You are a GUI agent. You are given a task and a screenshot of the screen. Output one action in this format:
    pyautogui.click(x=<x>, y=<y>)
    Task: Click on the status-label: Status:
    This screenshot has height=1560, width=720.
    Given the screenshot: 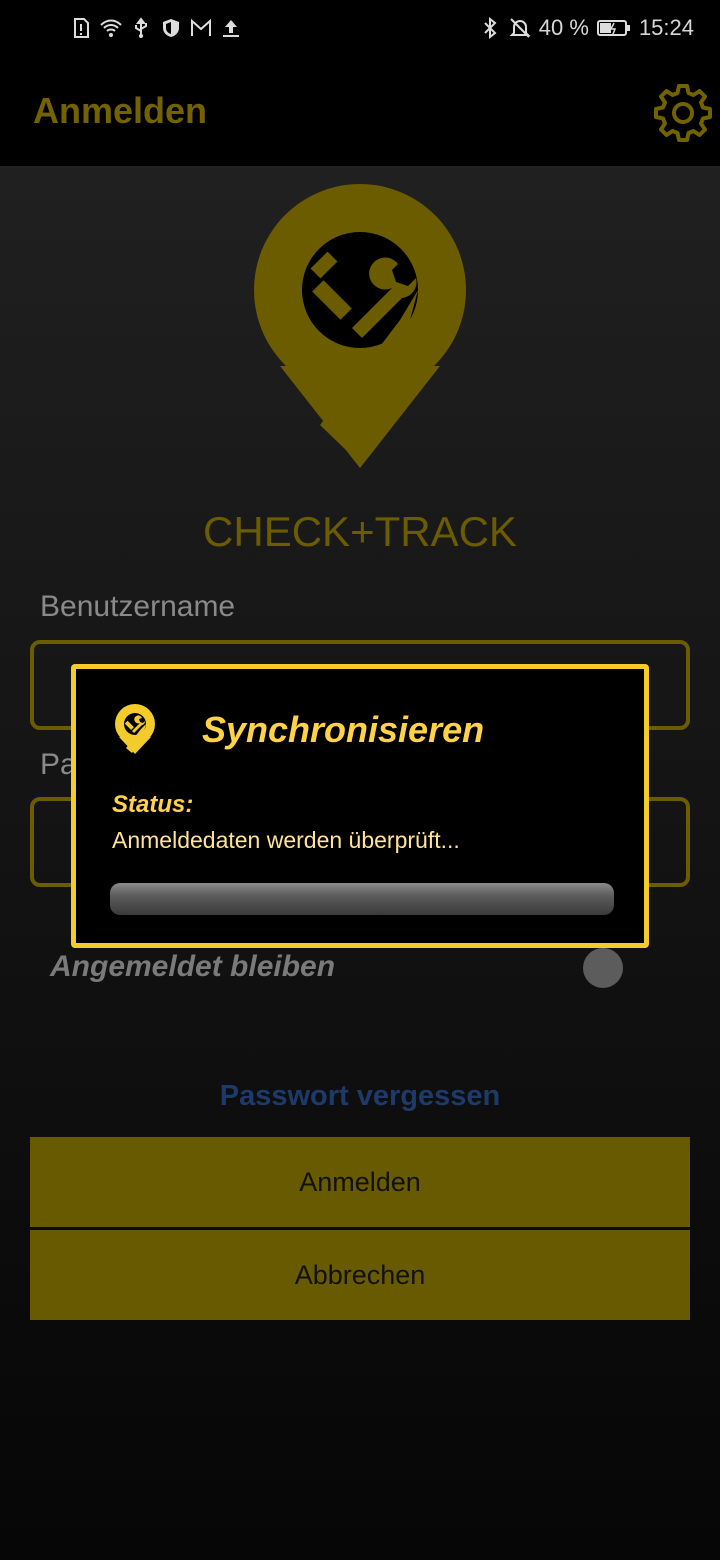 What is the action you would take?
    pyautogui.click(x=153, y=804)
    